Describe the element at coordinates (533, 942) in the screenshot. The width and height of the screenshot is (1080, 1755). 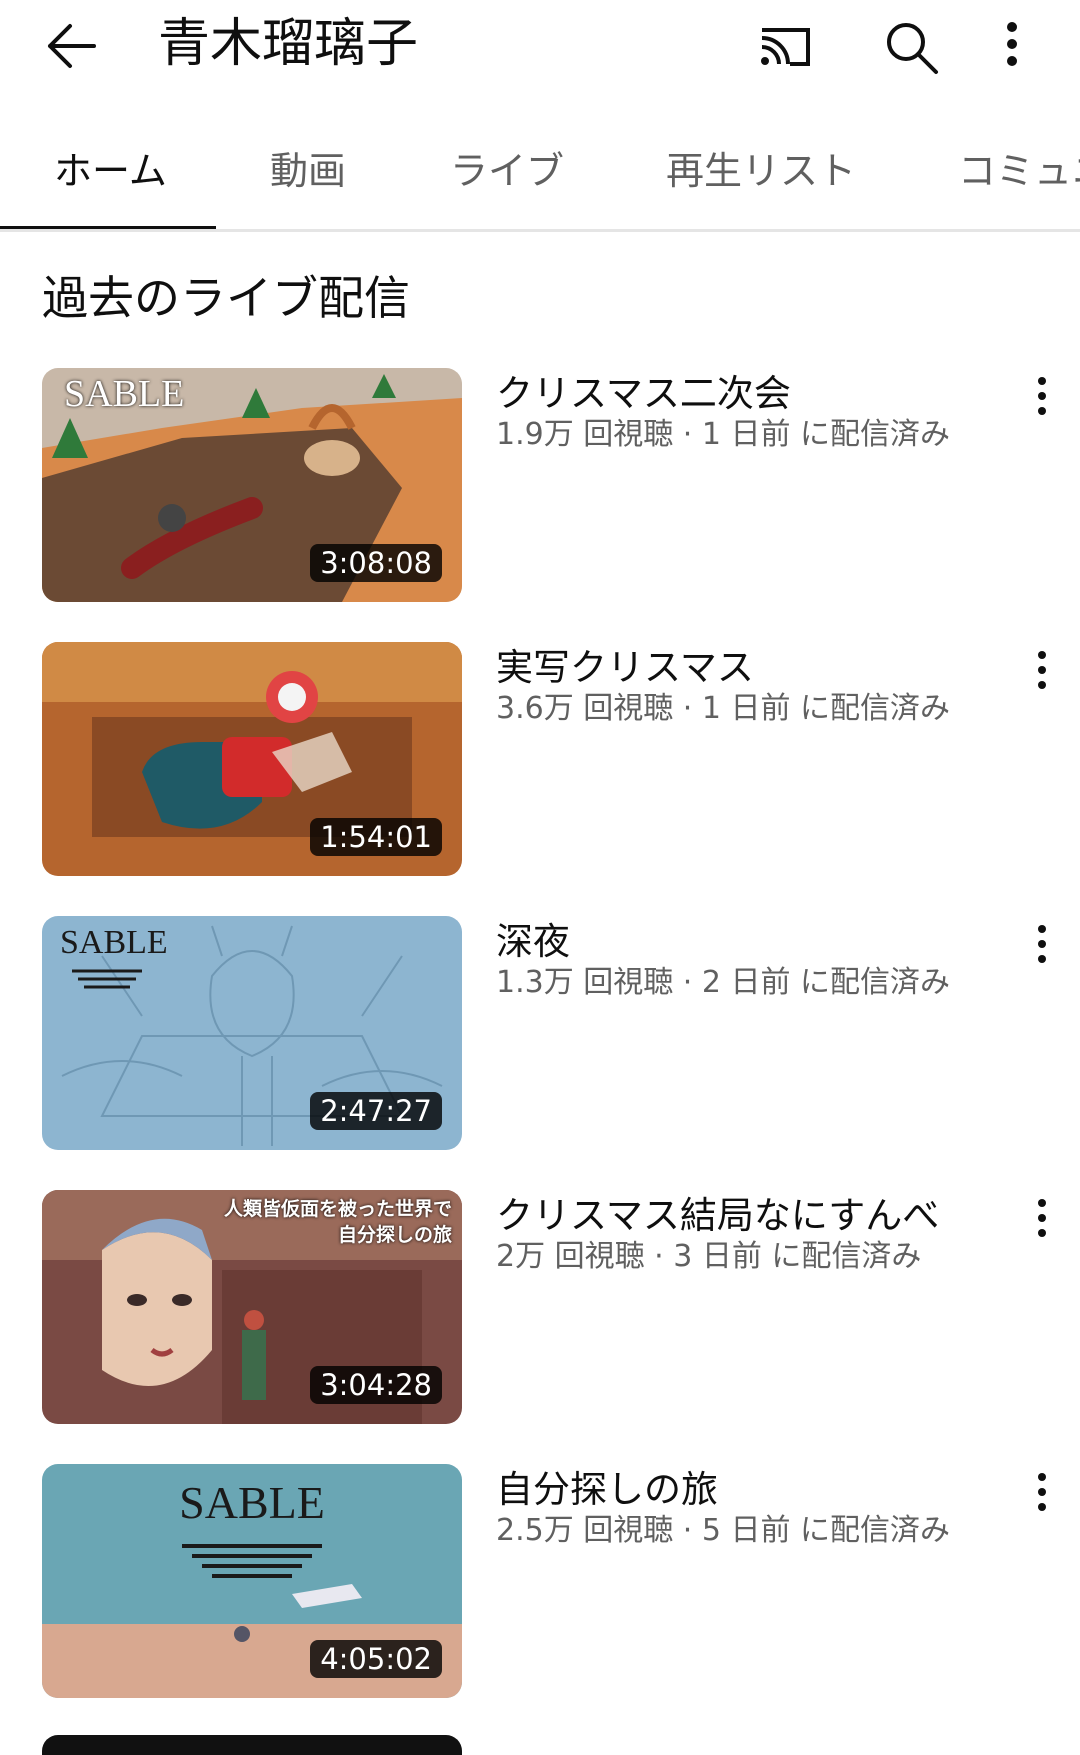
I see `video-title: 深夜` at that location.